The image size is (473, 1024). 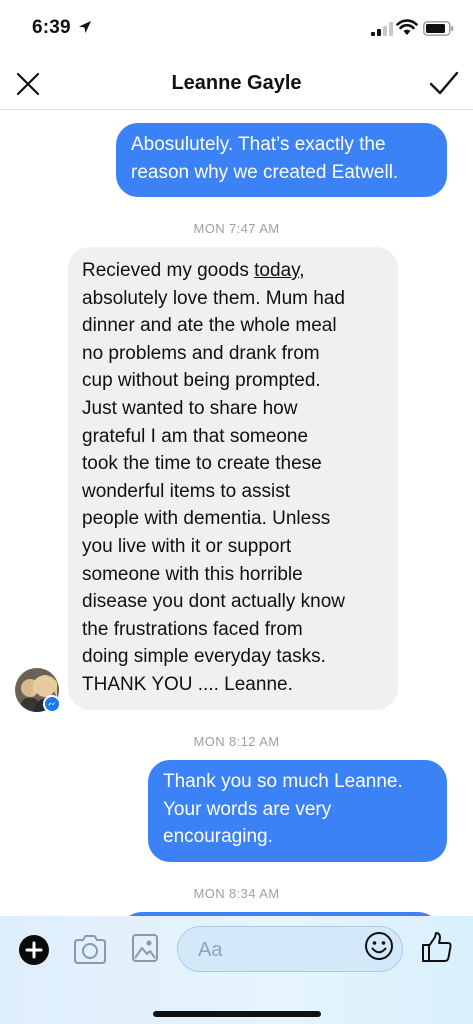 What do you see at coordinates (204, 657) in the screenshot?
I see `message-line: doing simple everyday tasks.` at bounding box center [204, 657].